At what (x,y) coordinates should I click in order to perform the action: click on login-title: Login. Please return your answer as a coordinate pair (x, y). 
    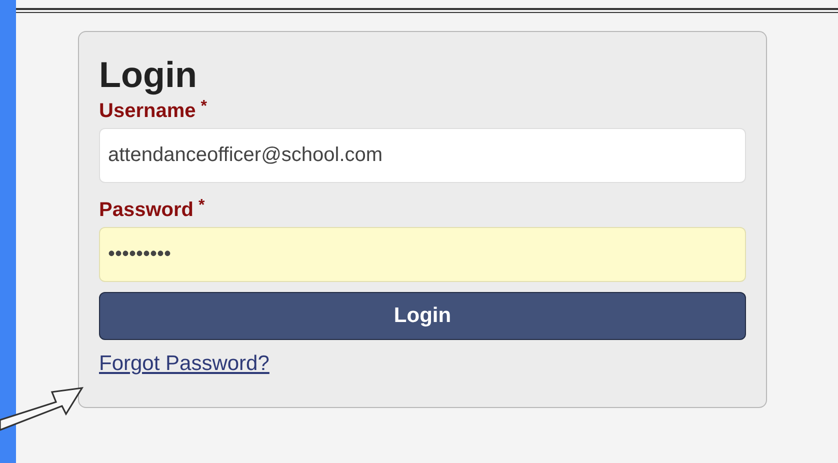
    Looking at the image, I should click on (148, 75).